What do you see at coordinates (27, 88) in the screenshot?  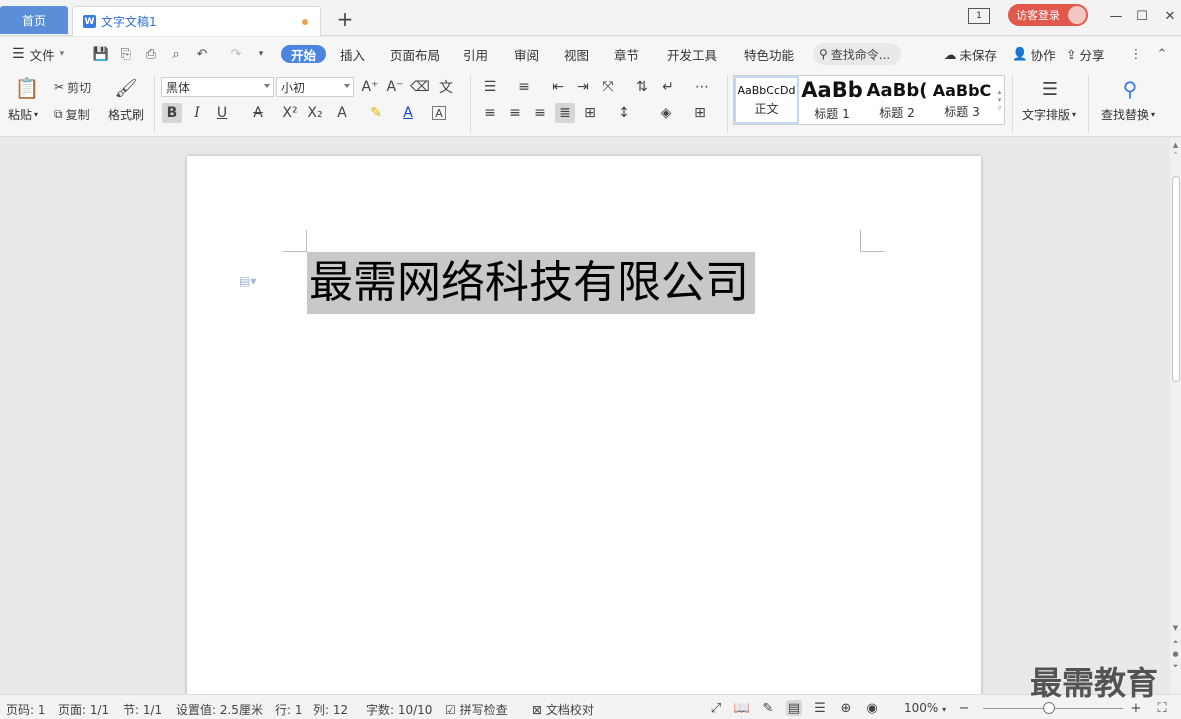 I see `paste-icon: 📋` at bounding box center [27, 88].